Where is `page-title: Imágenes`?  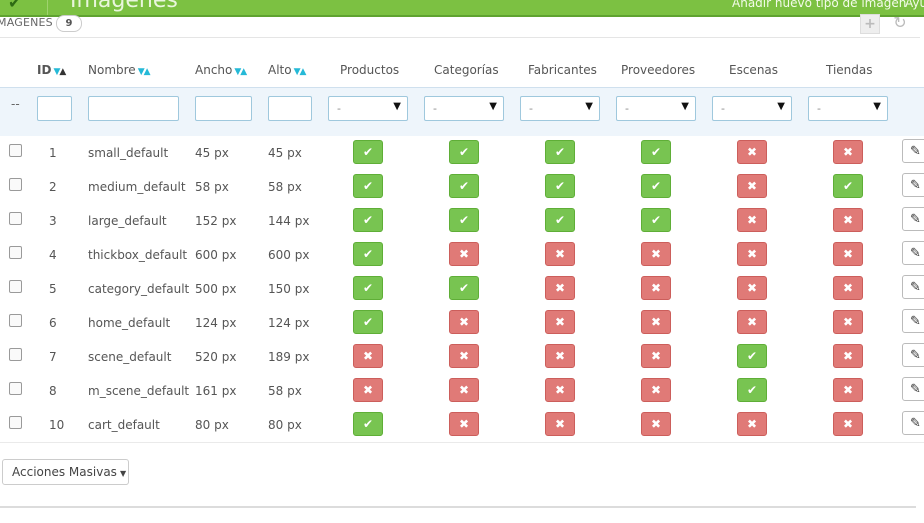
page-title: Imágenes is located at coordinates (124, 6).